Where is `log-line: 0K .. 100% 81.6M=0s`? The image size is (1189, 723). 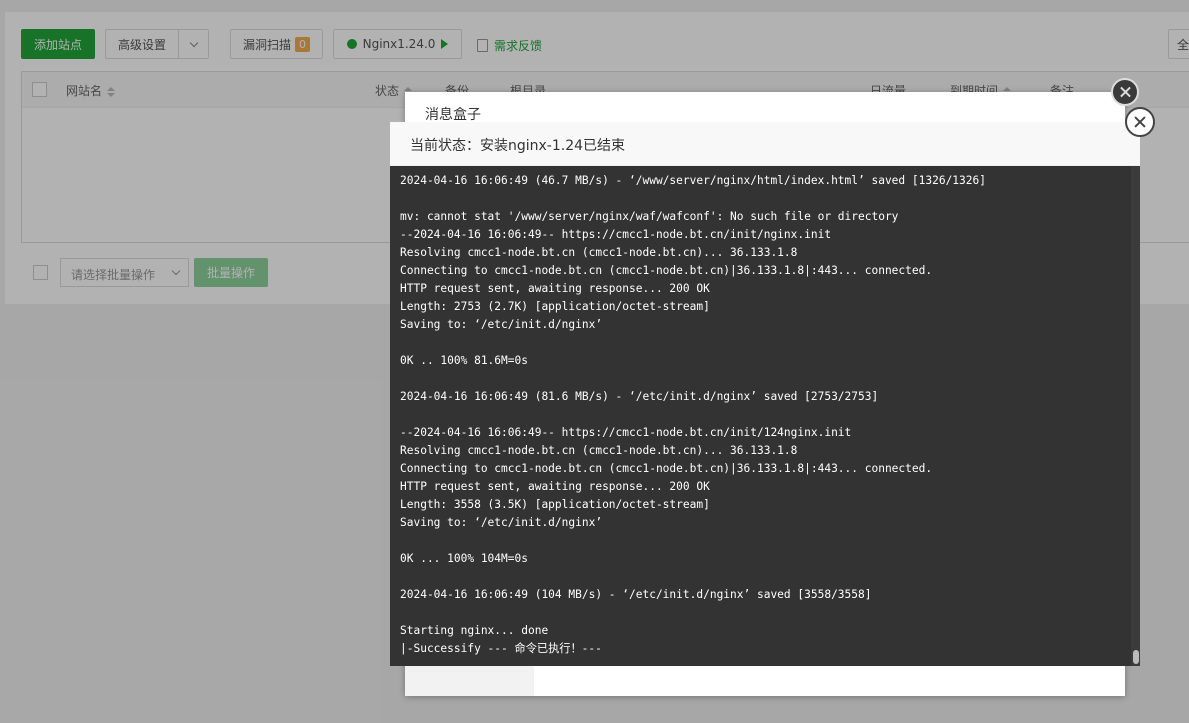 log-line: 0K .. 100% 81.6M=0s is located at coordinates (464, 360).